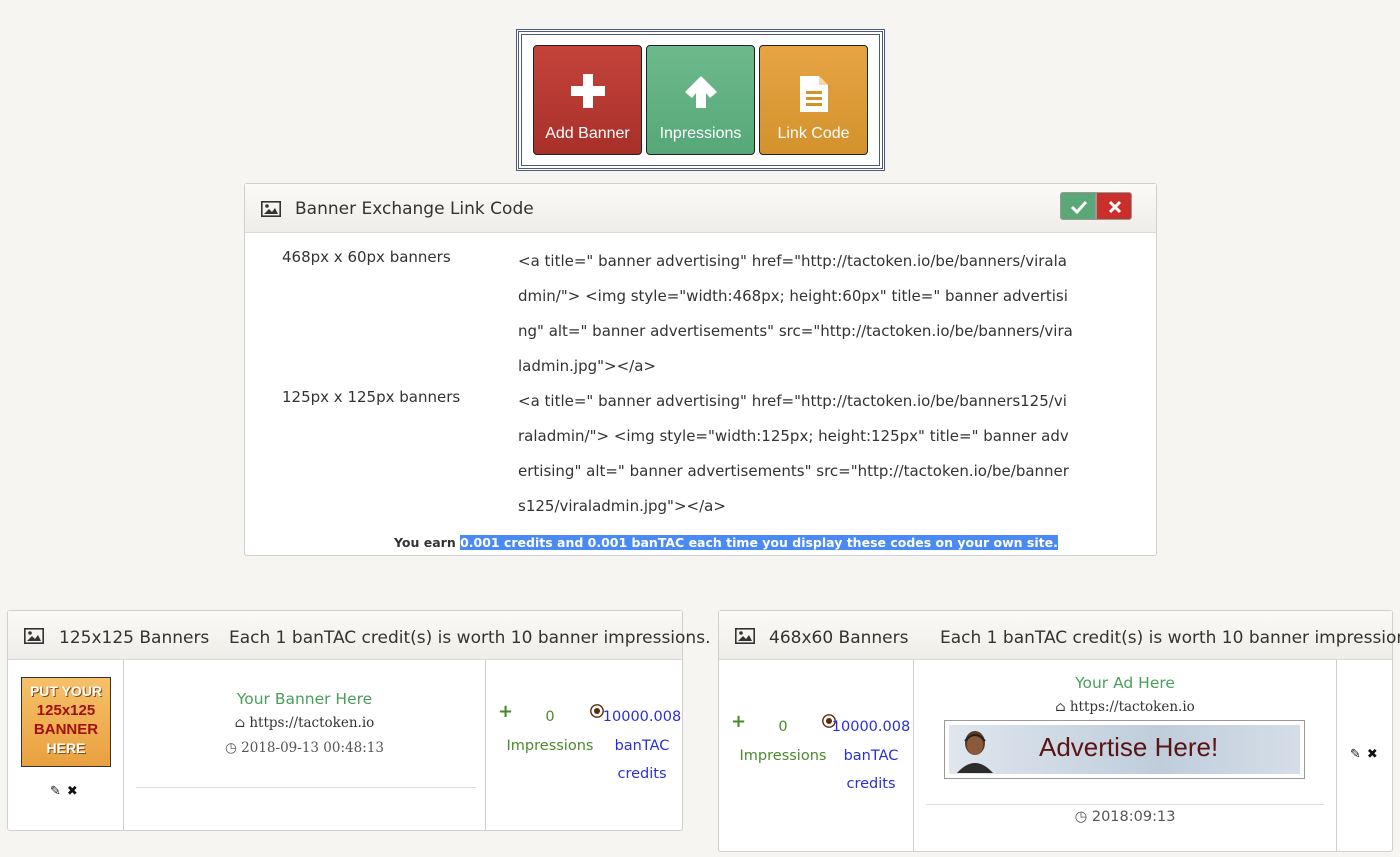 This screenshot has width=1400, height=857. Describe the element at coordinates (587, 133) in the screenshot. I see `add-banner-label: Add Banner` at that location.